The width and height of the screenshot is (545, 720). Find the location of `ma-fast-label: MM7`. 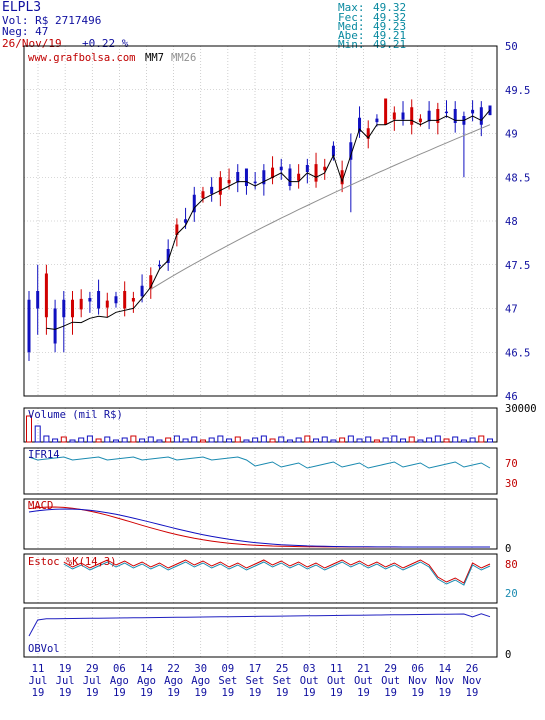

ma-fast-label: MM7 is located at coordinates (154, 58).